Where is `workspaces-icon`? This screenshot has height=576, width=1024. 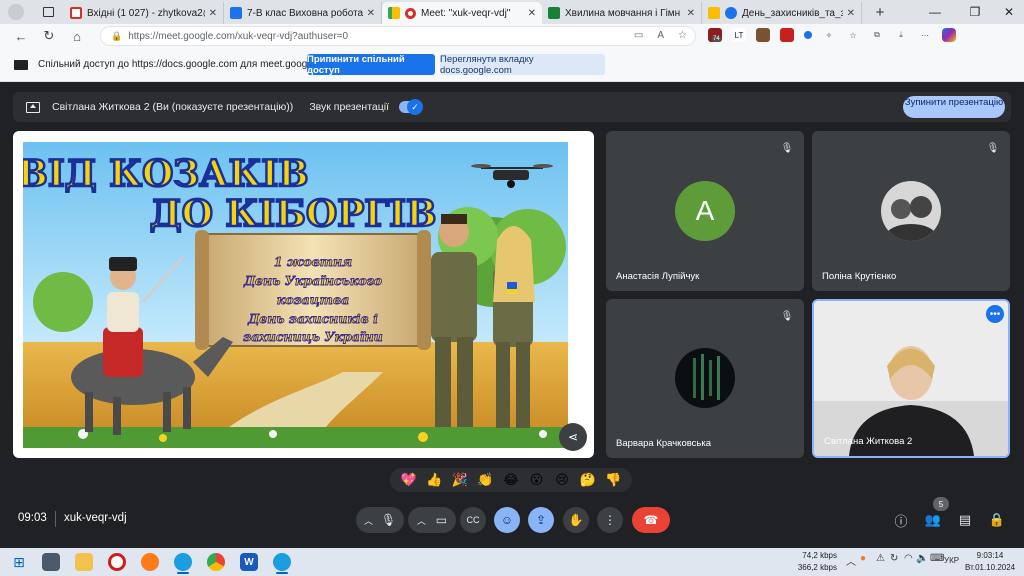
workspaces-icon is located at coordinates (48, 12).